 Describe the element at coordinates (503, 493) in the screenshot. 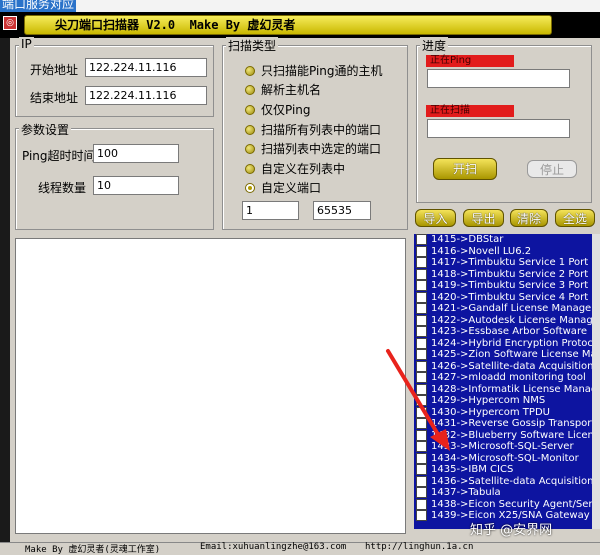

I see `port-list-item: 1437->Tabula` at that location.